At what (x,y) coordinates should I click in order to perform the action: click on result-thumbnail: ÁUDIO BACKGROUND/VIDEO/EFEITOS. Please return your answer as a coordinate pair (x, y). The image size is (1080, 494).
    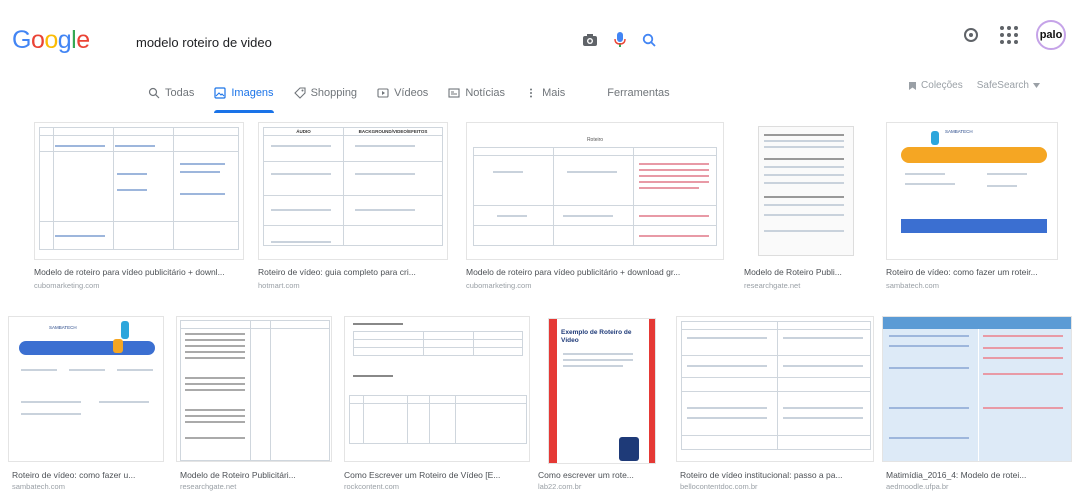
    Looking at the image, I should click on (353, 191).